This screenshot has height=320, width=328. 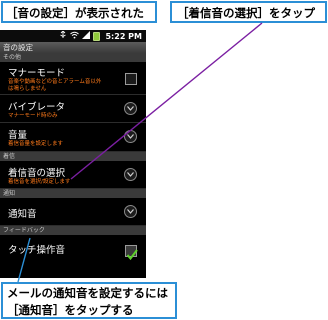 What do you see at coordinates (73, 137) in the screenshot?
I see `setting-row-volume: 音量 着信音量を設定します` at bounding box center [73, 137].